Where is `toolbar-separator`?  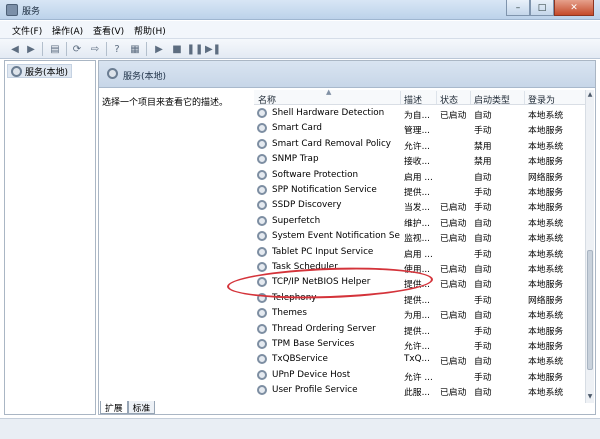
toolbar-separator is located at coordinates (42, 49).